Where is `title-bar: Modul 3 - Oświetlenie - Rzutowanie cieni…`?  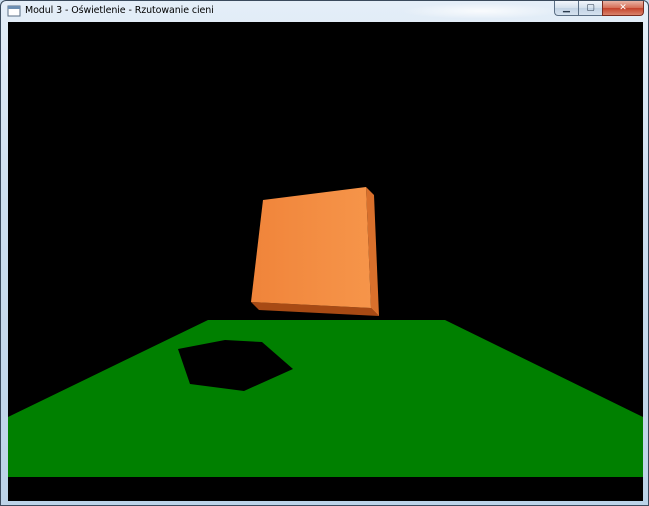
title-bar: Modul 3 - Oświetlenie - Rzutowanie cieni… is located at coordinates (324, 11).